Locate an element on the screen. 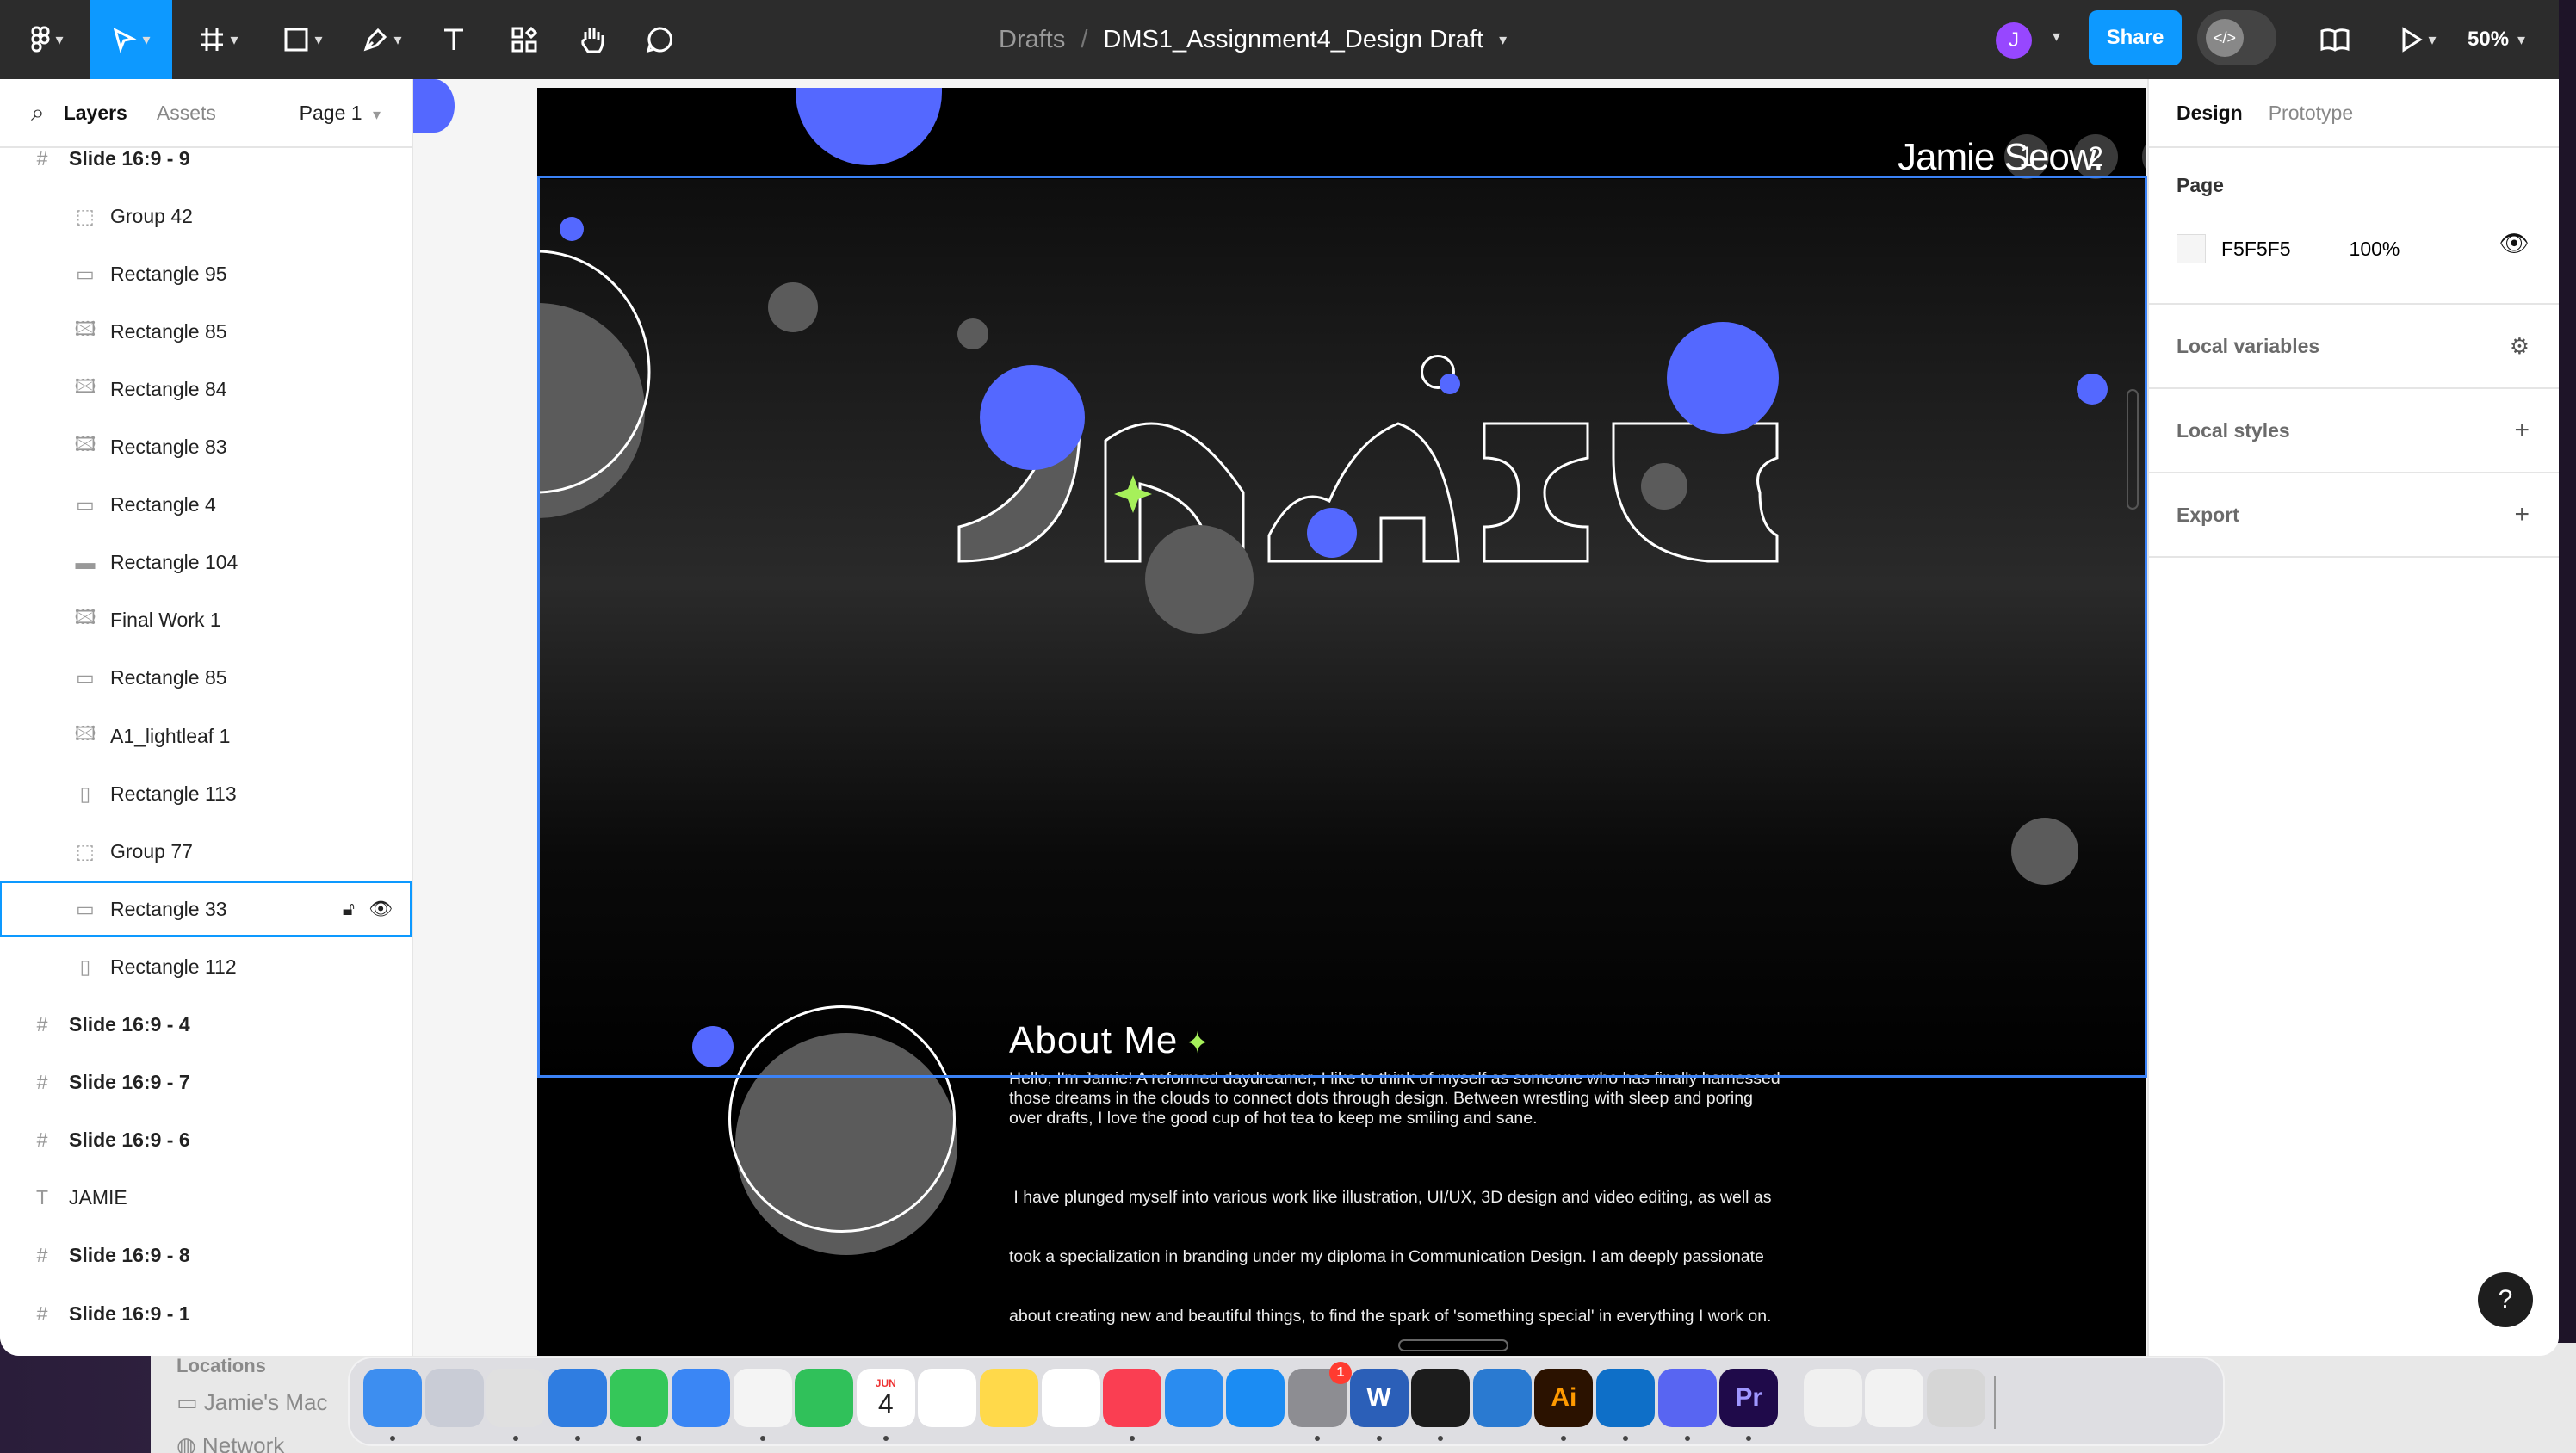 The image size is (2576, 1453). unlock-icon: 🔓︎ is located at coordinates (349, 909).